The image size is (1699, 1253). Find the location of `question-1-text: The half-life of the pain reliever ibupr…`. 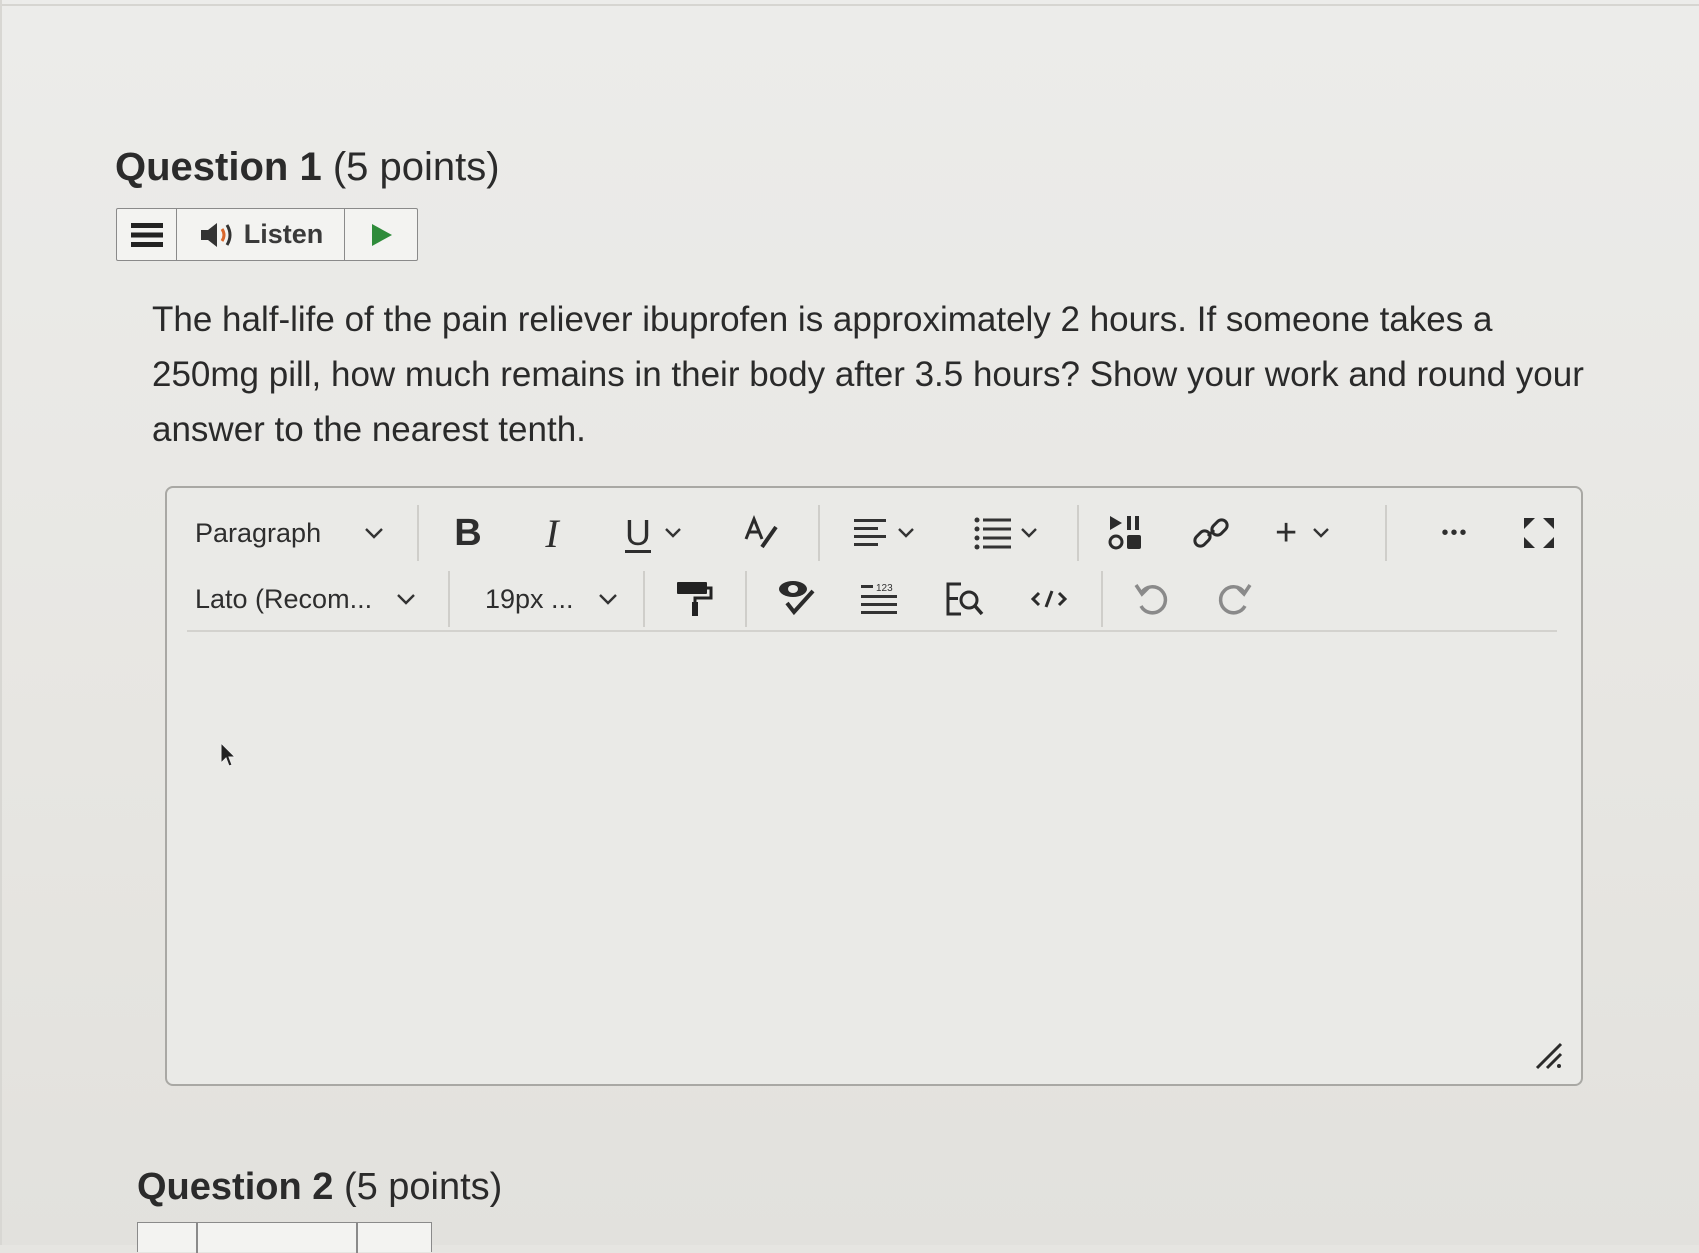

question-1-text: The half-life of the pain reliever ibupr… is located at coordinates (868, 374).